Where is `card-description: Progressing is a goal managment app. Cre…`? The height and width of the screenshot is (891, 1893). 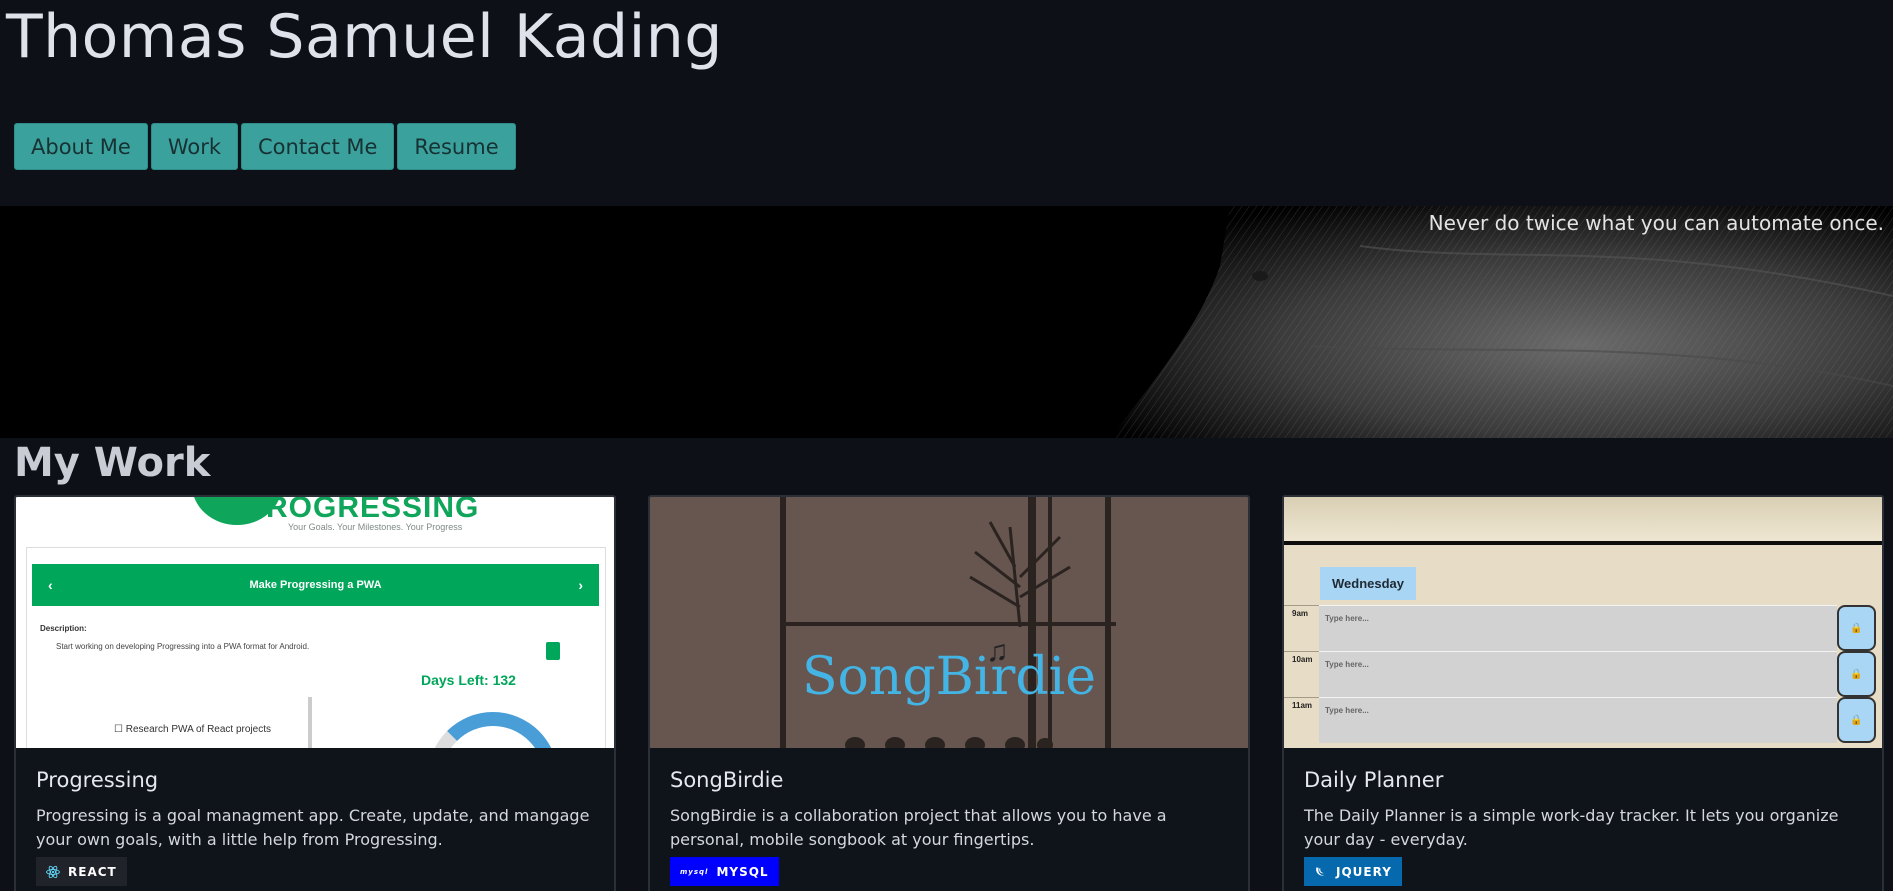
card-description: Progressing is a goal managment app. Cre… is located at coordinates (313, 827).